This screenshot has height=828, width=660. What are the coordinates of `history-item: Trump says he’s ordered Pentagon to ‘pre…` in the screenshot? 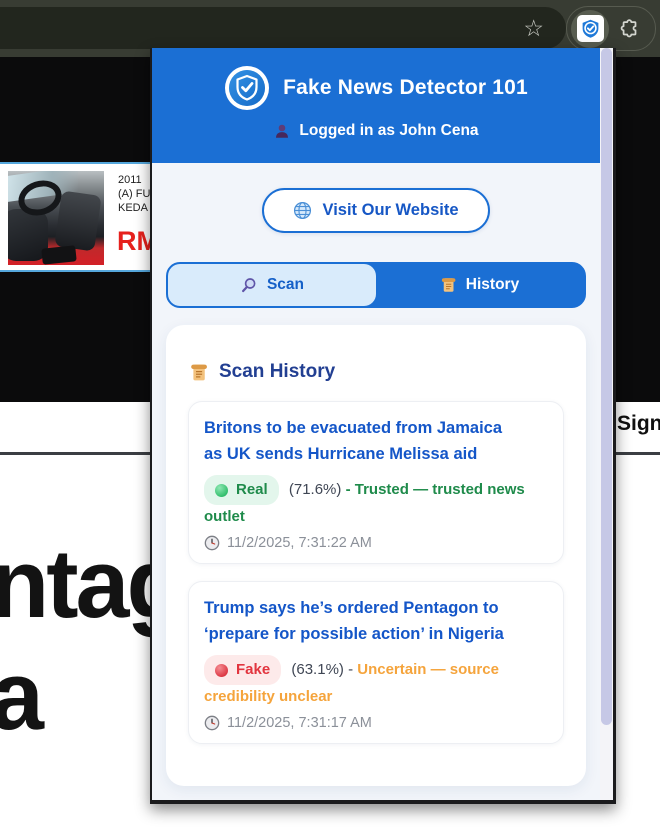 It's located at (376, 662).